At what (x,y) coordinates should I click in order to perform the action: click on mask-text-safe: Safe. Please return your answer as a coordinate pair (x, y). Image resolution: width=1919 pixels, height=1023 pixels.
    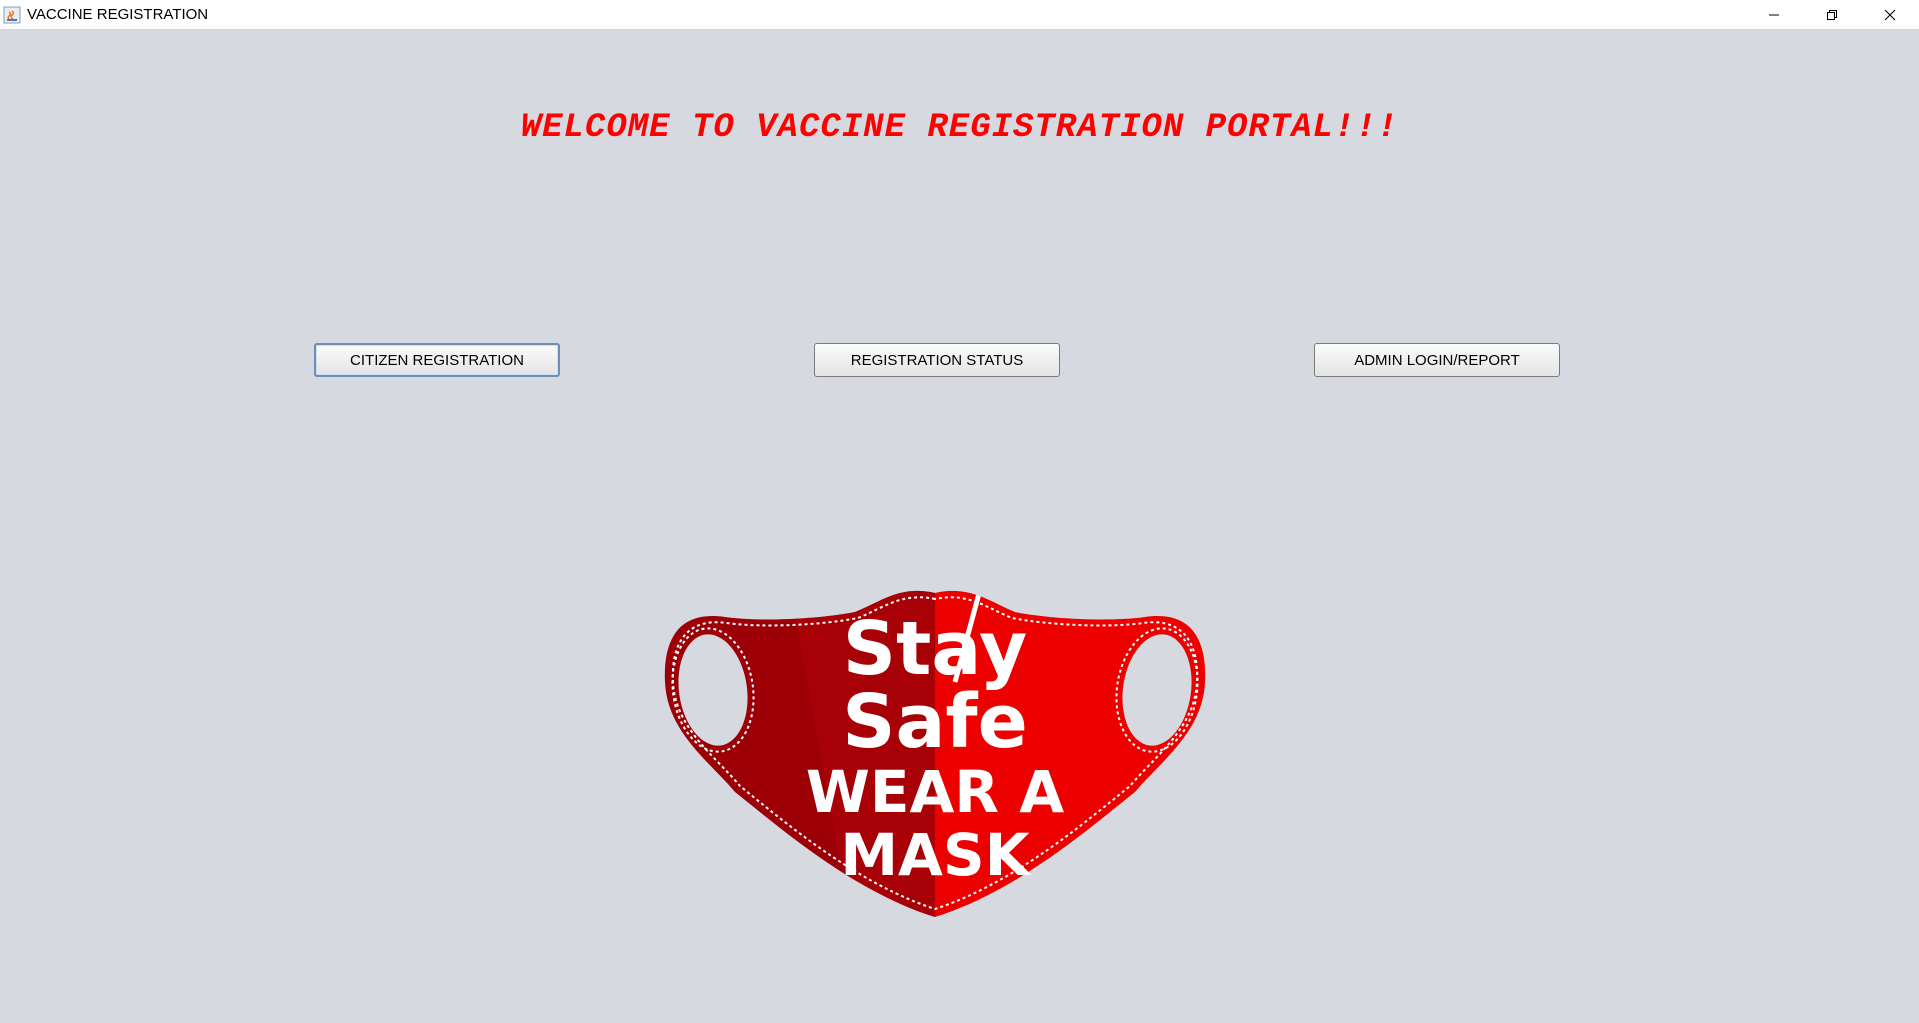
    Looking at the image, I should click on (935, 722).